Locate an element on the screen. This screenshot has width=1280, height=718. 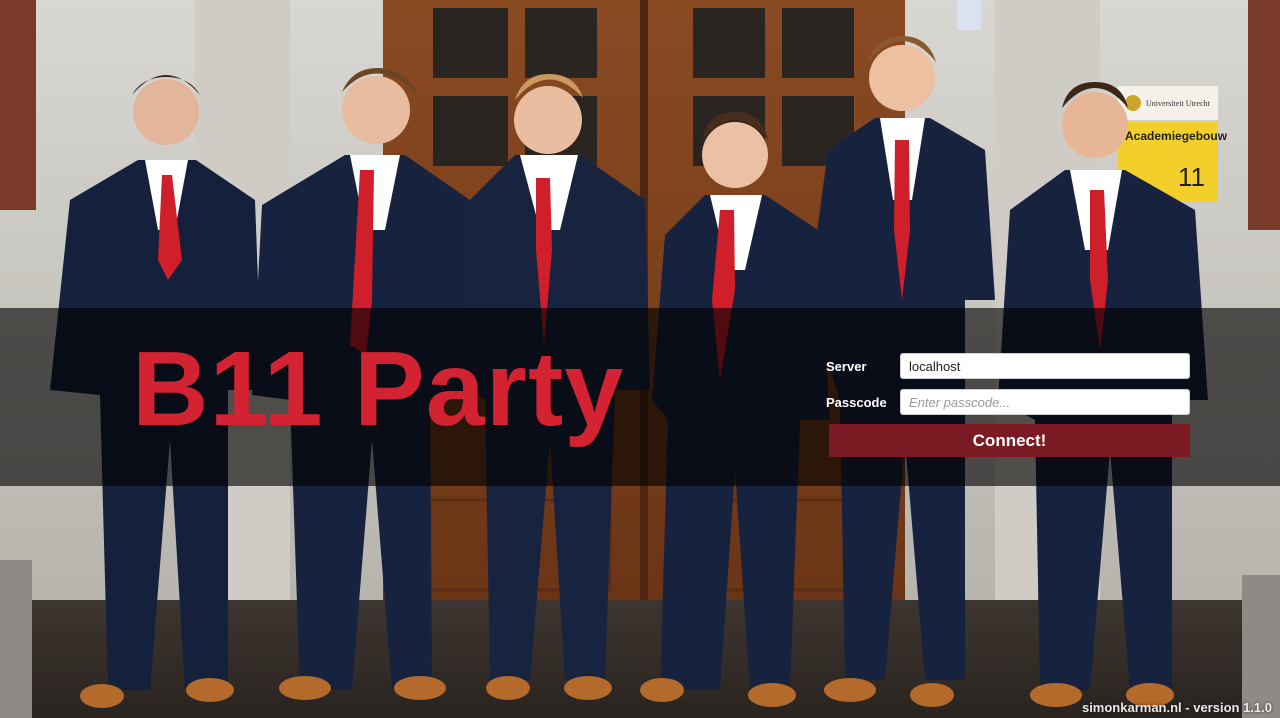
step-left is located at coordinates (16, 639).